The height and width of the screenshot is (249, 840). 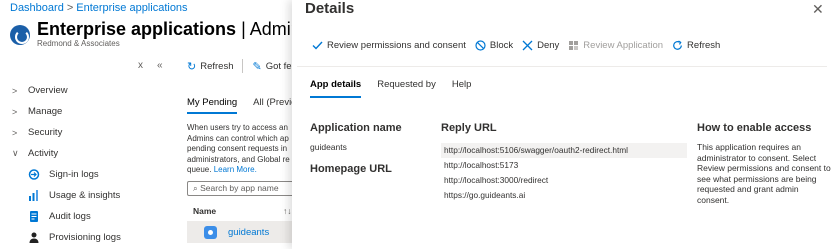 What do you see at coordinates (317, 45) in the screenshot?
I see `checkmark-icon` at bounding box center [317, 45].